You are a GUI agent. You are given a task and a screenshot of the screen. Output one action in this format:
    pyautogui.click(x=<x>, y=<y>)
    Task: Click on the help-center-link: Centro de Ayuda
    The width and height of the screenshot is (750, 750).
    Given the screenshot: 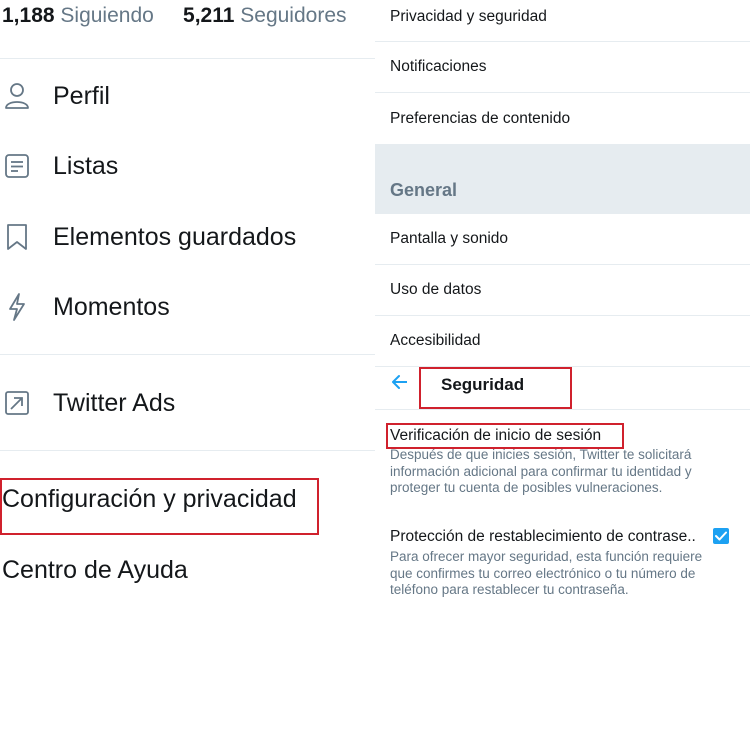 What is the action you would take?
    pyautogui.click(x=95, y=570)
    